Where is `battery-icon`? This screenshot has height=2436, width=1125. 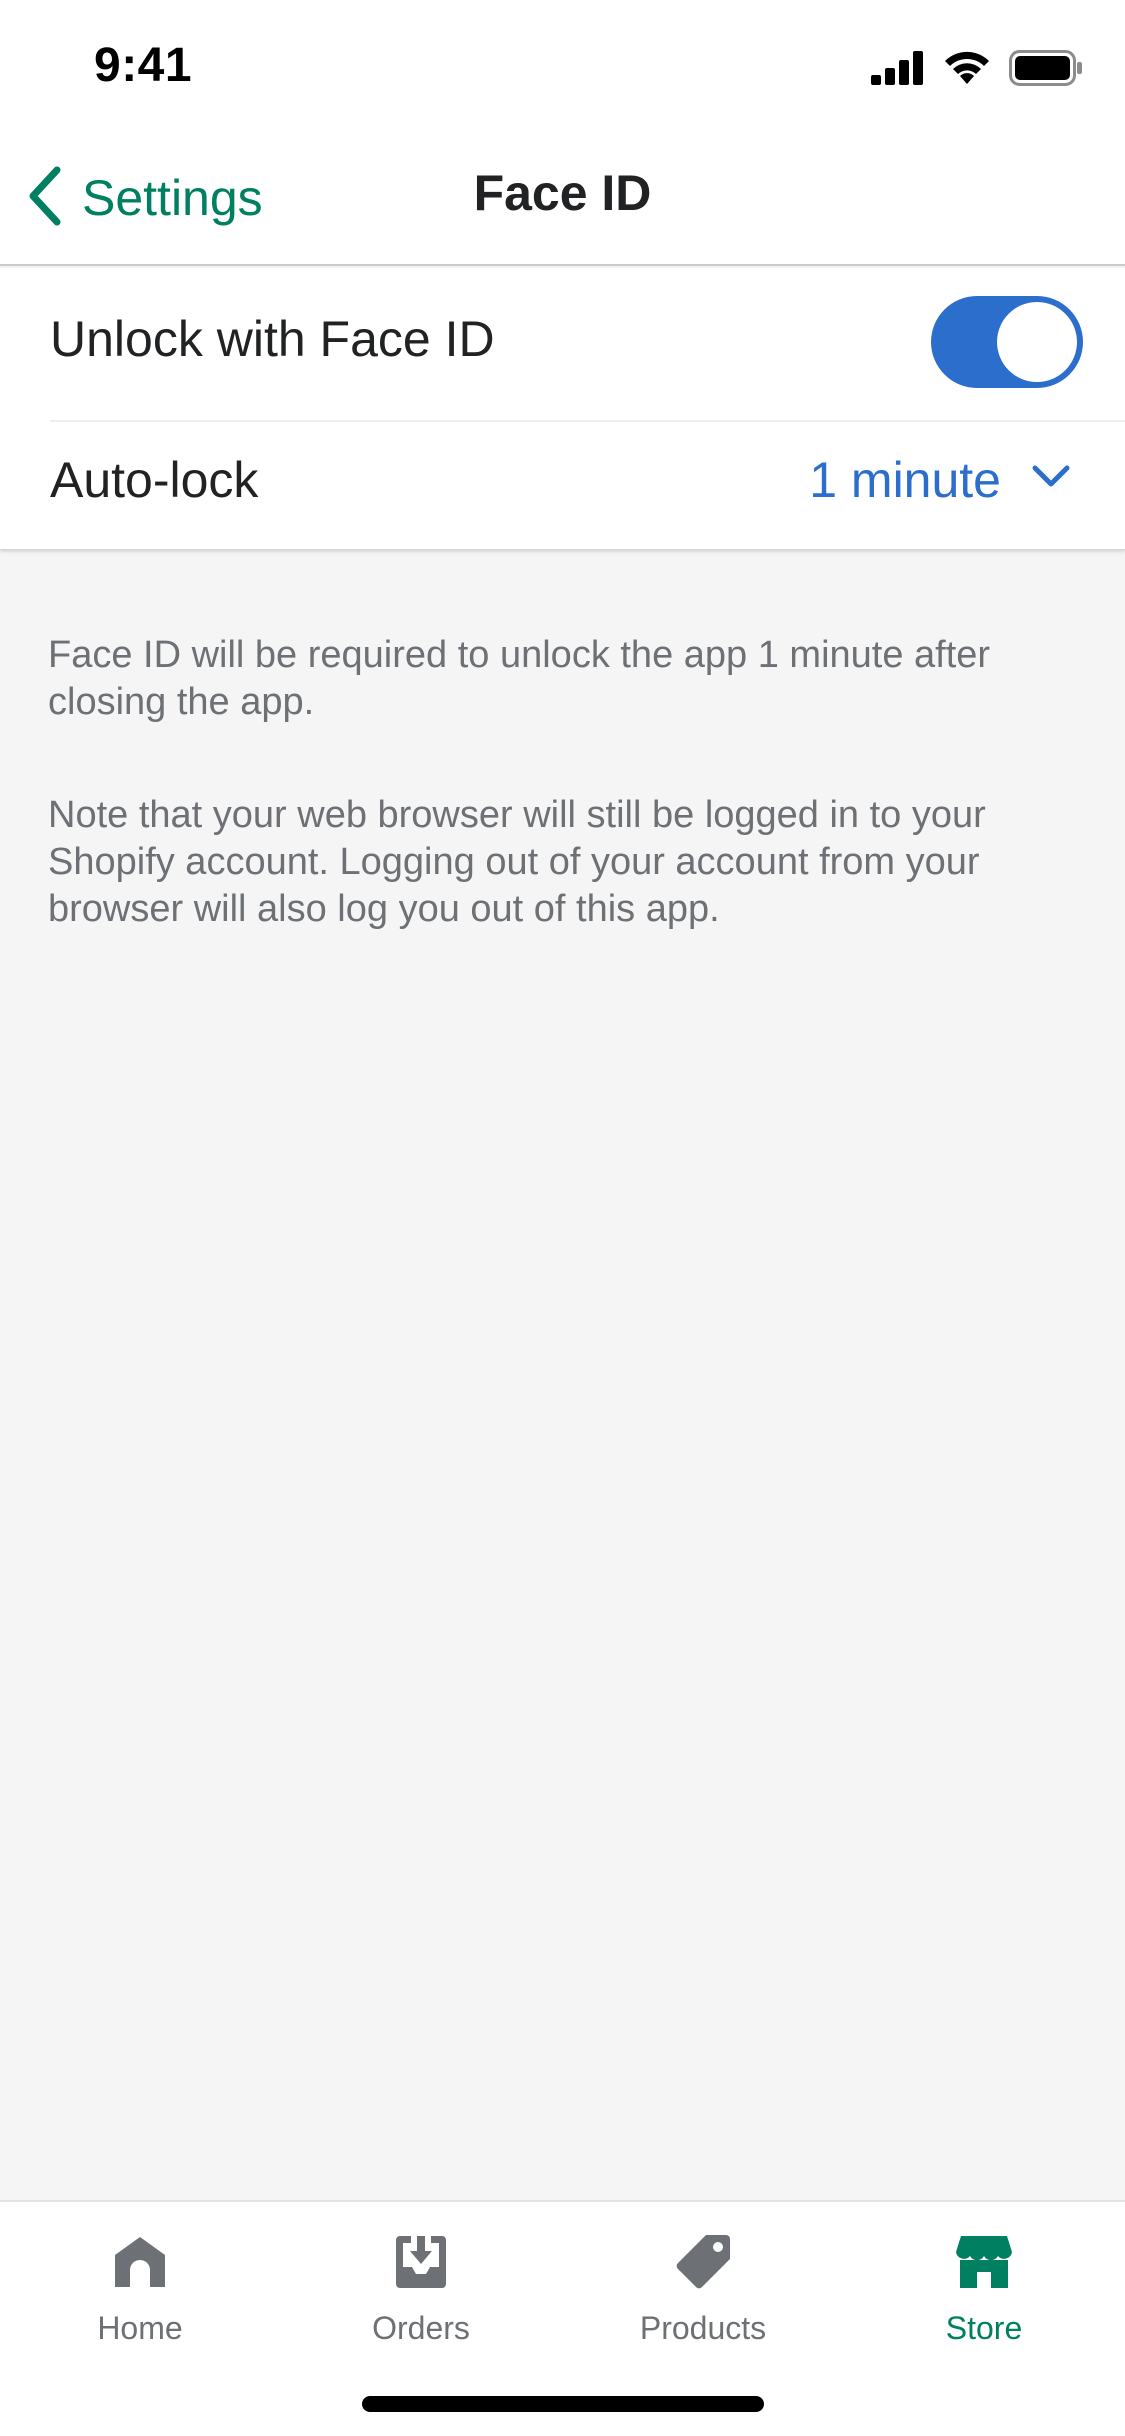
battery-icon is located at coordinates (1046, 70).